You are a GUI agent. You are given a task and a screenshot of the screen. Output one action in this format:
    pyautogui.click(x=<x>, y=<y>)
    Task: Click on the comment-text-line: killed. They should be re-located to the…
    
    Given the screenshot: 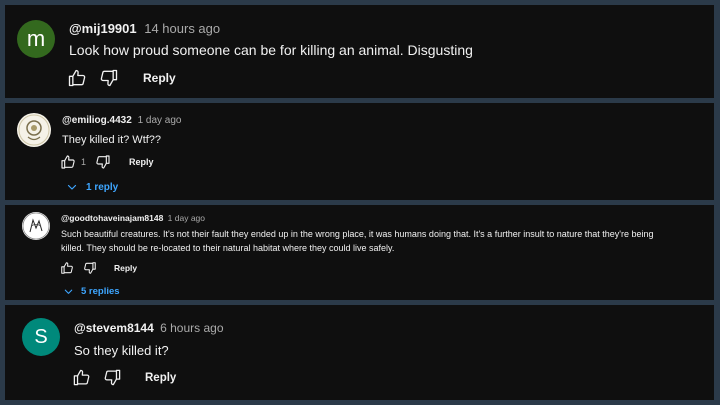 What is the action you would take?
    pyautogui.click(x=228, y=247)
    